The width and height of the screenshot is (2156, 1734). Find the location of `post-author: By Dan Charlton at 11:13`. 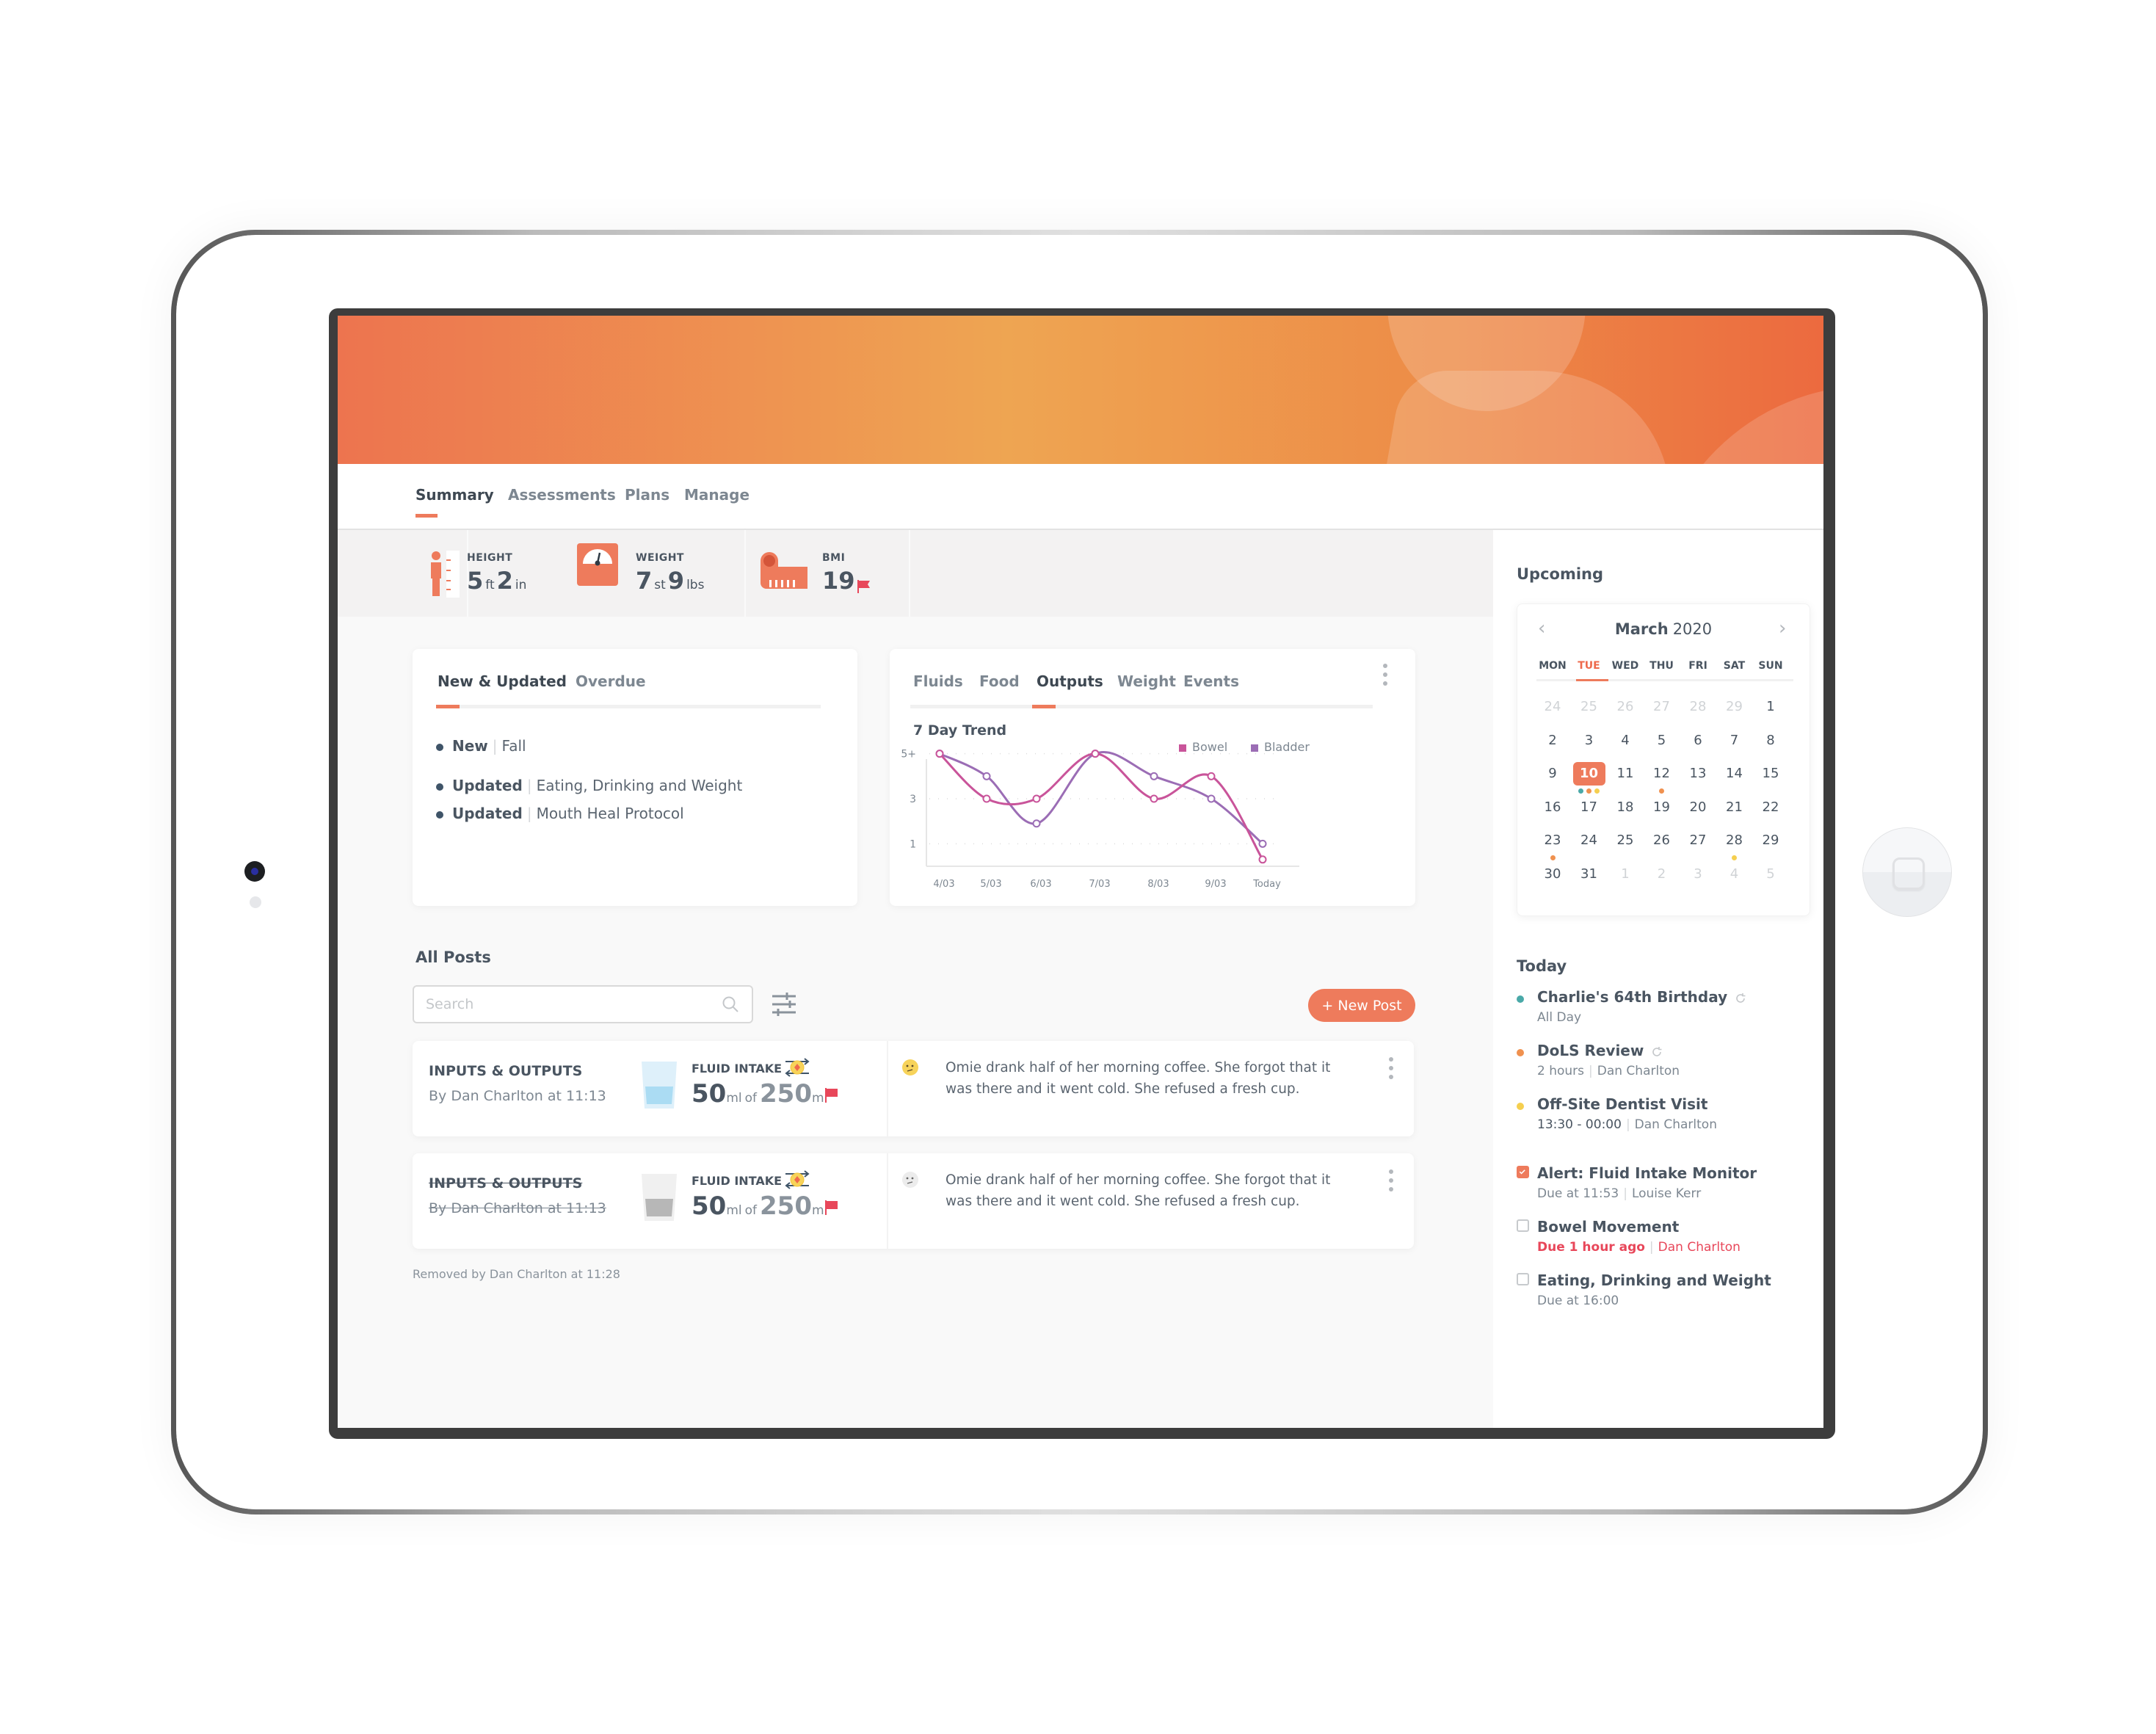

post-author: By Dan Charlton at 11:13 is located at coordinates (517, 1208).